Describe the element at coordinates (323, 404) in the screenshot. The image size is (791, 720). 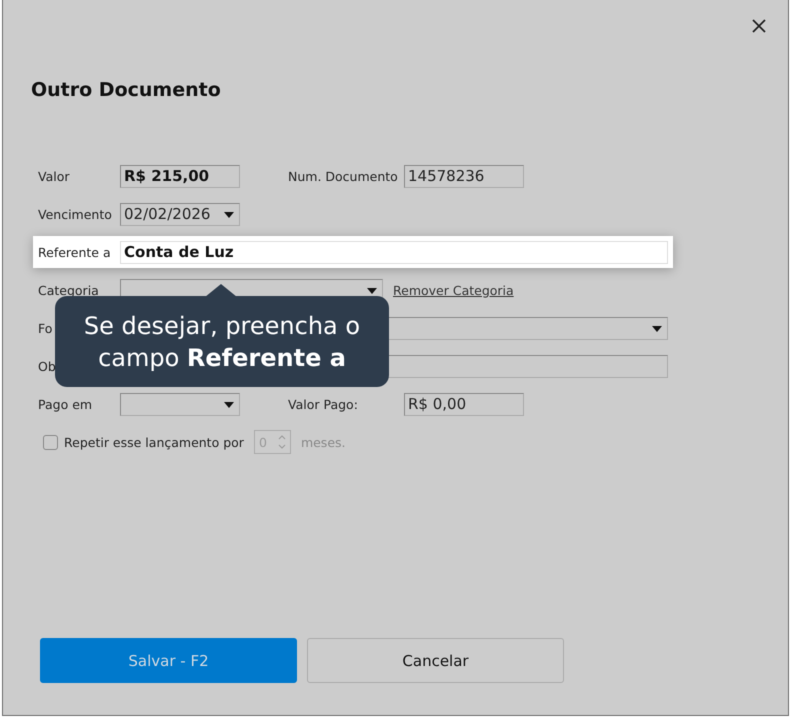
I see `field-label: Valor Pago:` at that location.